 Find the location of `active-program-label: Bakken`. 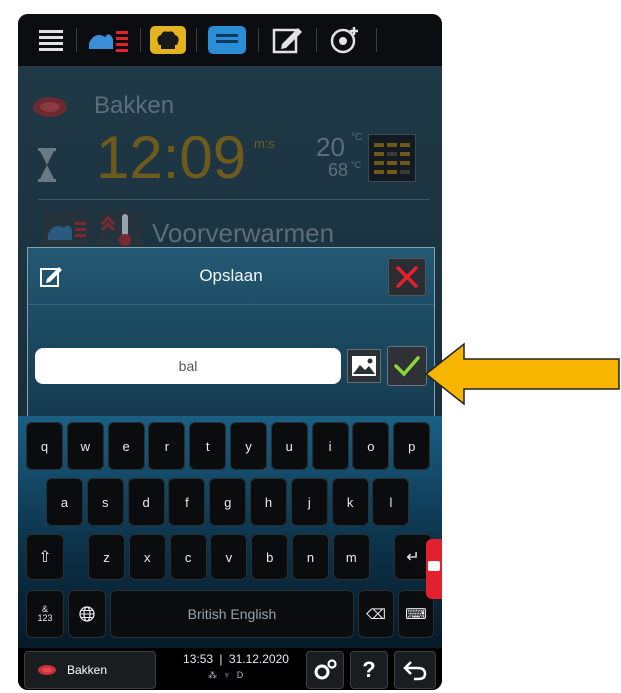

active-program-label: Bakken is located at coordinates (87, 670).